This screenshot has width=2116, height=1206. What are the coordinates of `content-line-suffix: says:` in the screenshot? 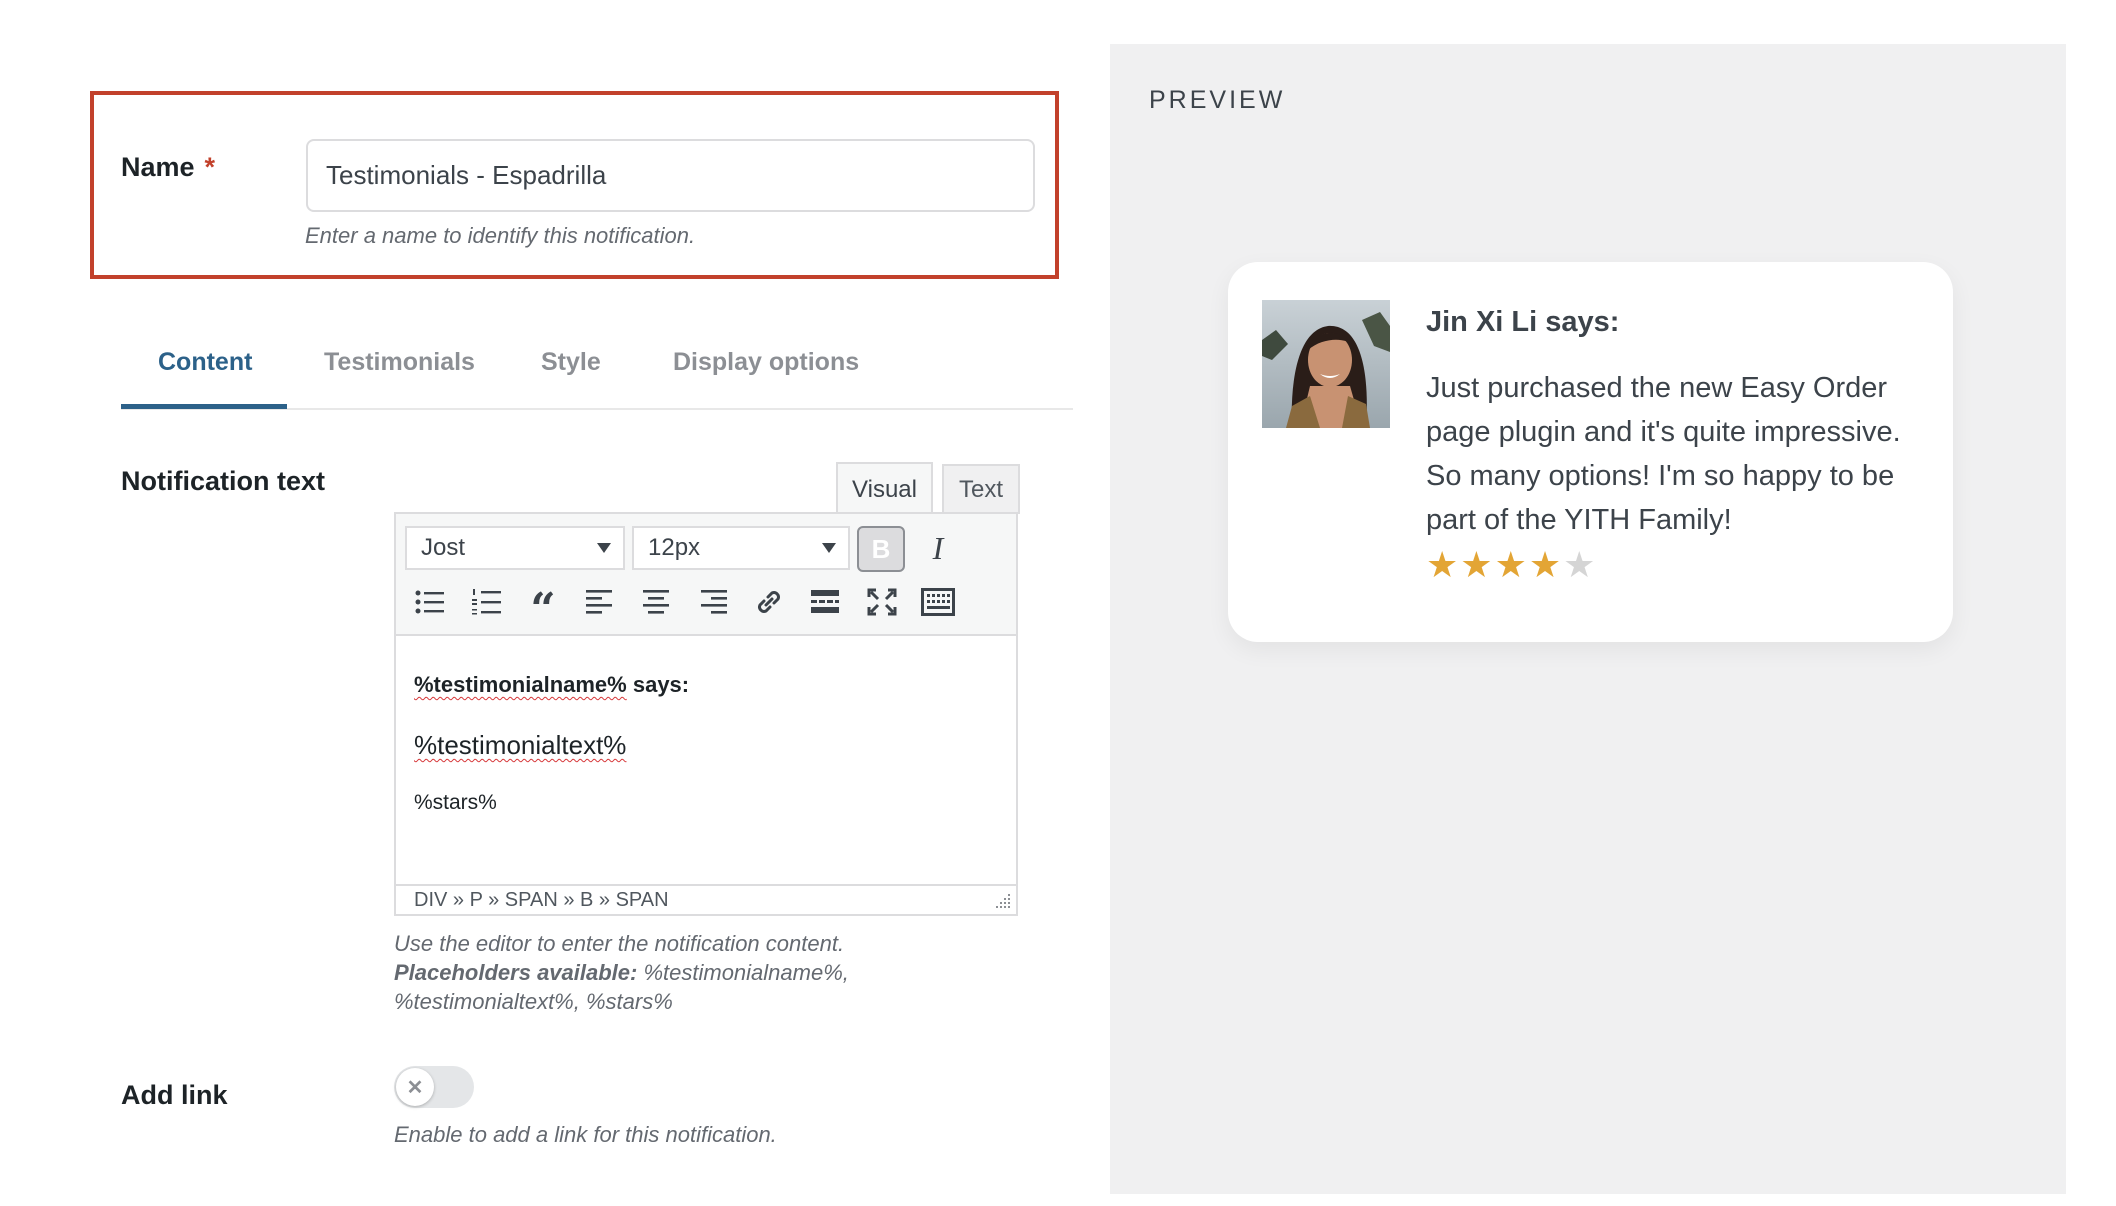 It's located at (658, 684).